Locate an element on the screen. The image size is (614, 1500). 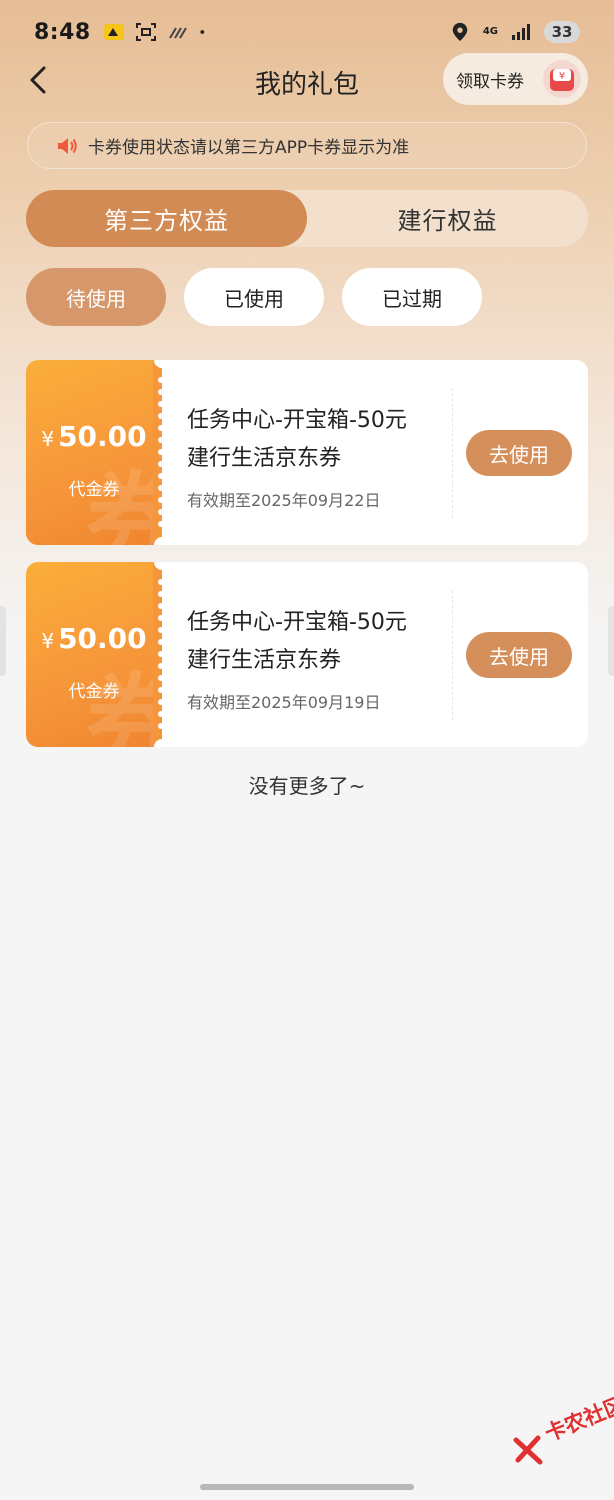
nav-bar: 我的礼包 领取卡券 ¥ is located at coordinates (307, 79).